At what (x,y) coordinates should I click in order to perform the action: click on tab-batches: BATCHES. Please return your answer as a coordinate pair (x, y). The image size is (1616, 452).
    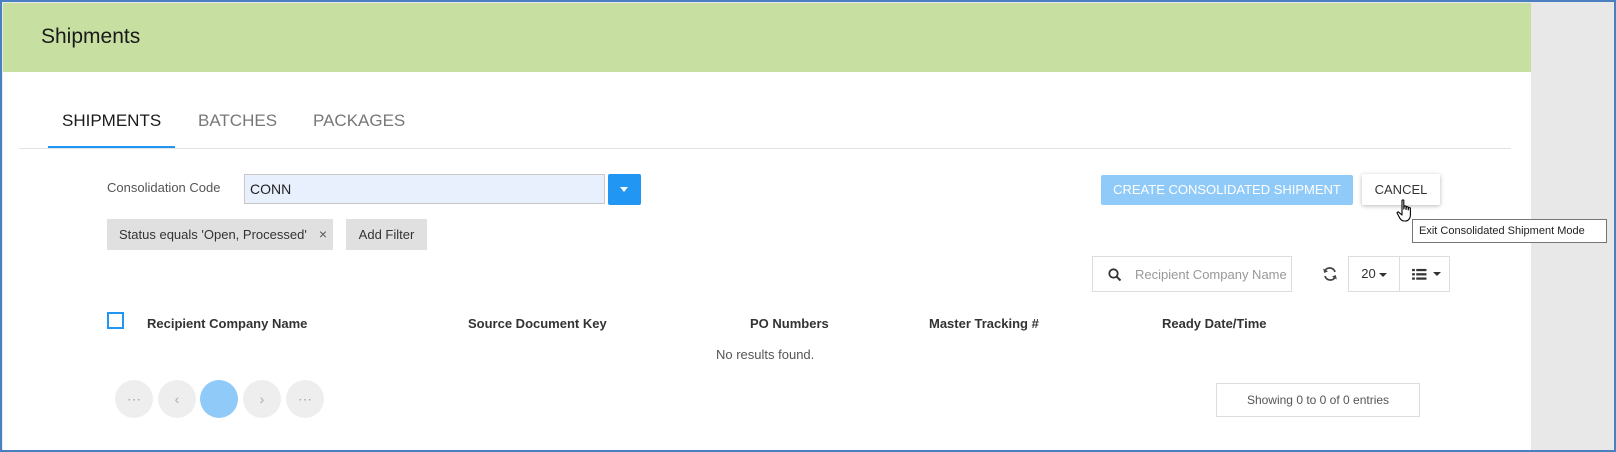
    Looking at the image, I should click on (237, 129).